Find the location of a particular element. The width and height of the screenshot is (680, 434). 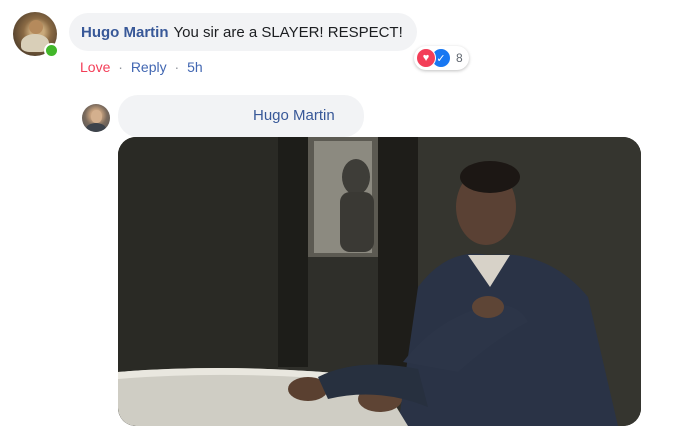

reaction-count: 8 is located at coordinates (459, 58).